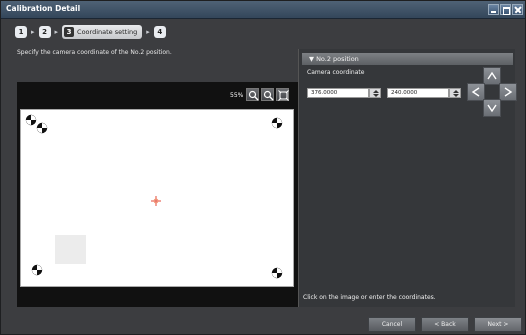 The image size is (526, 335). I want to click on maximize-button, so click(505, 9).